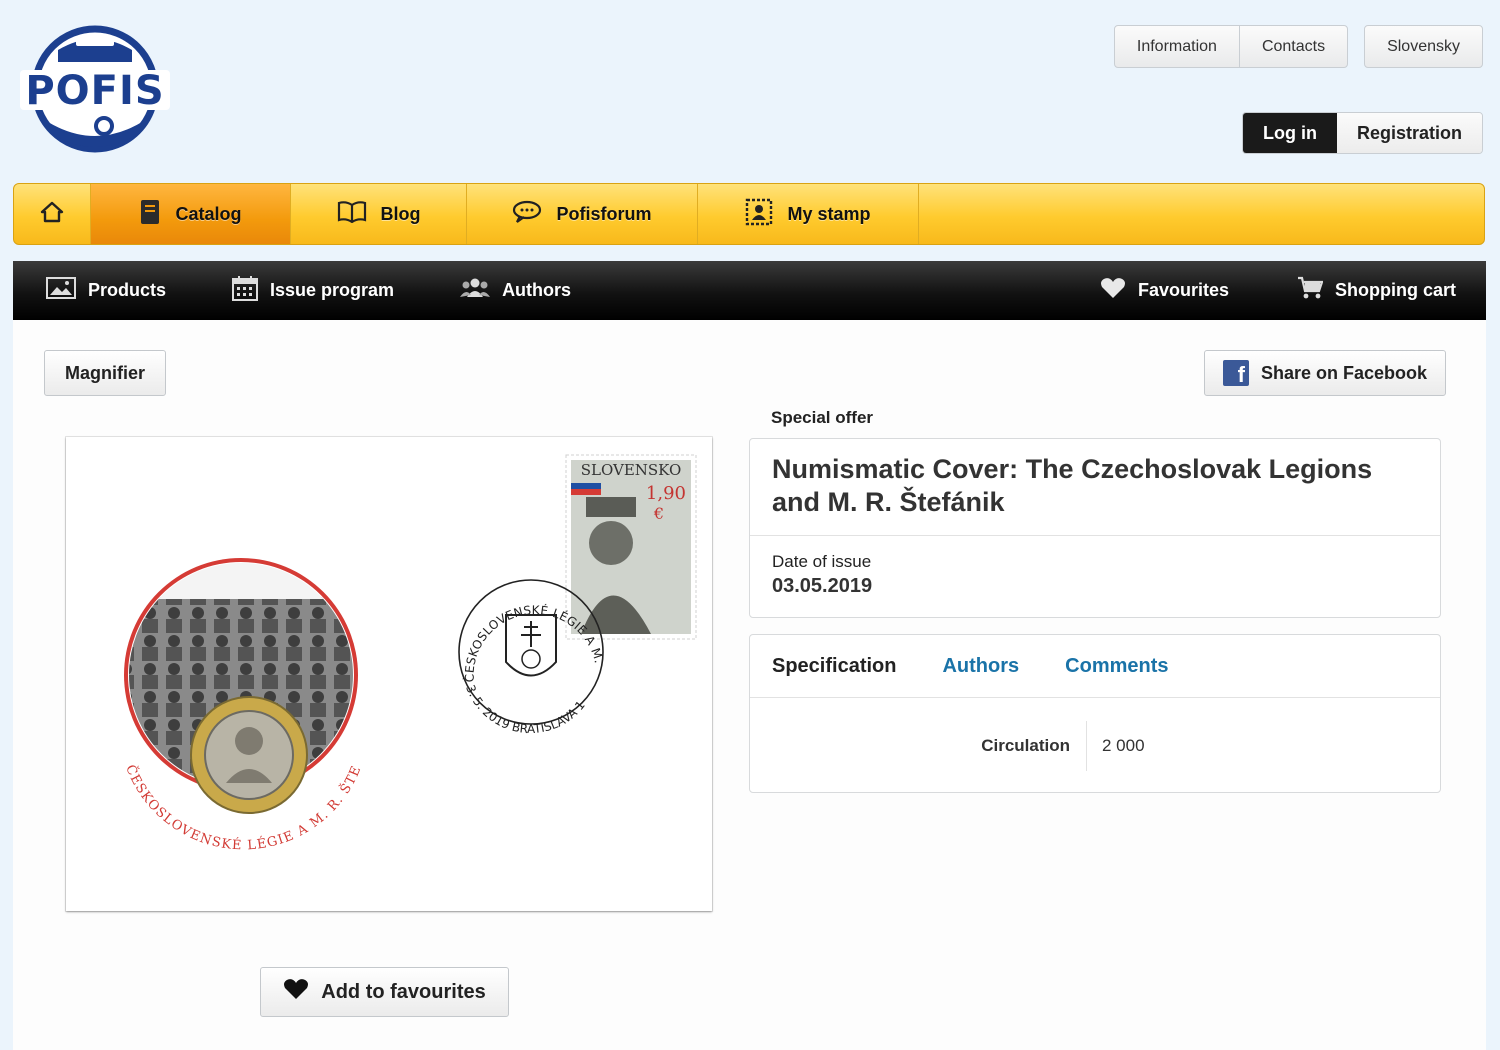 This screenshot has width=1500, height=1050. I want to click on stamp-currency: €, so click(658, 513).